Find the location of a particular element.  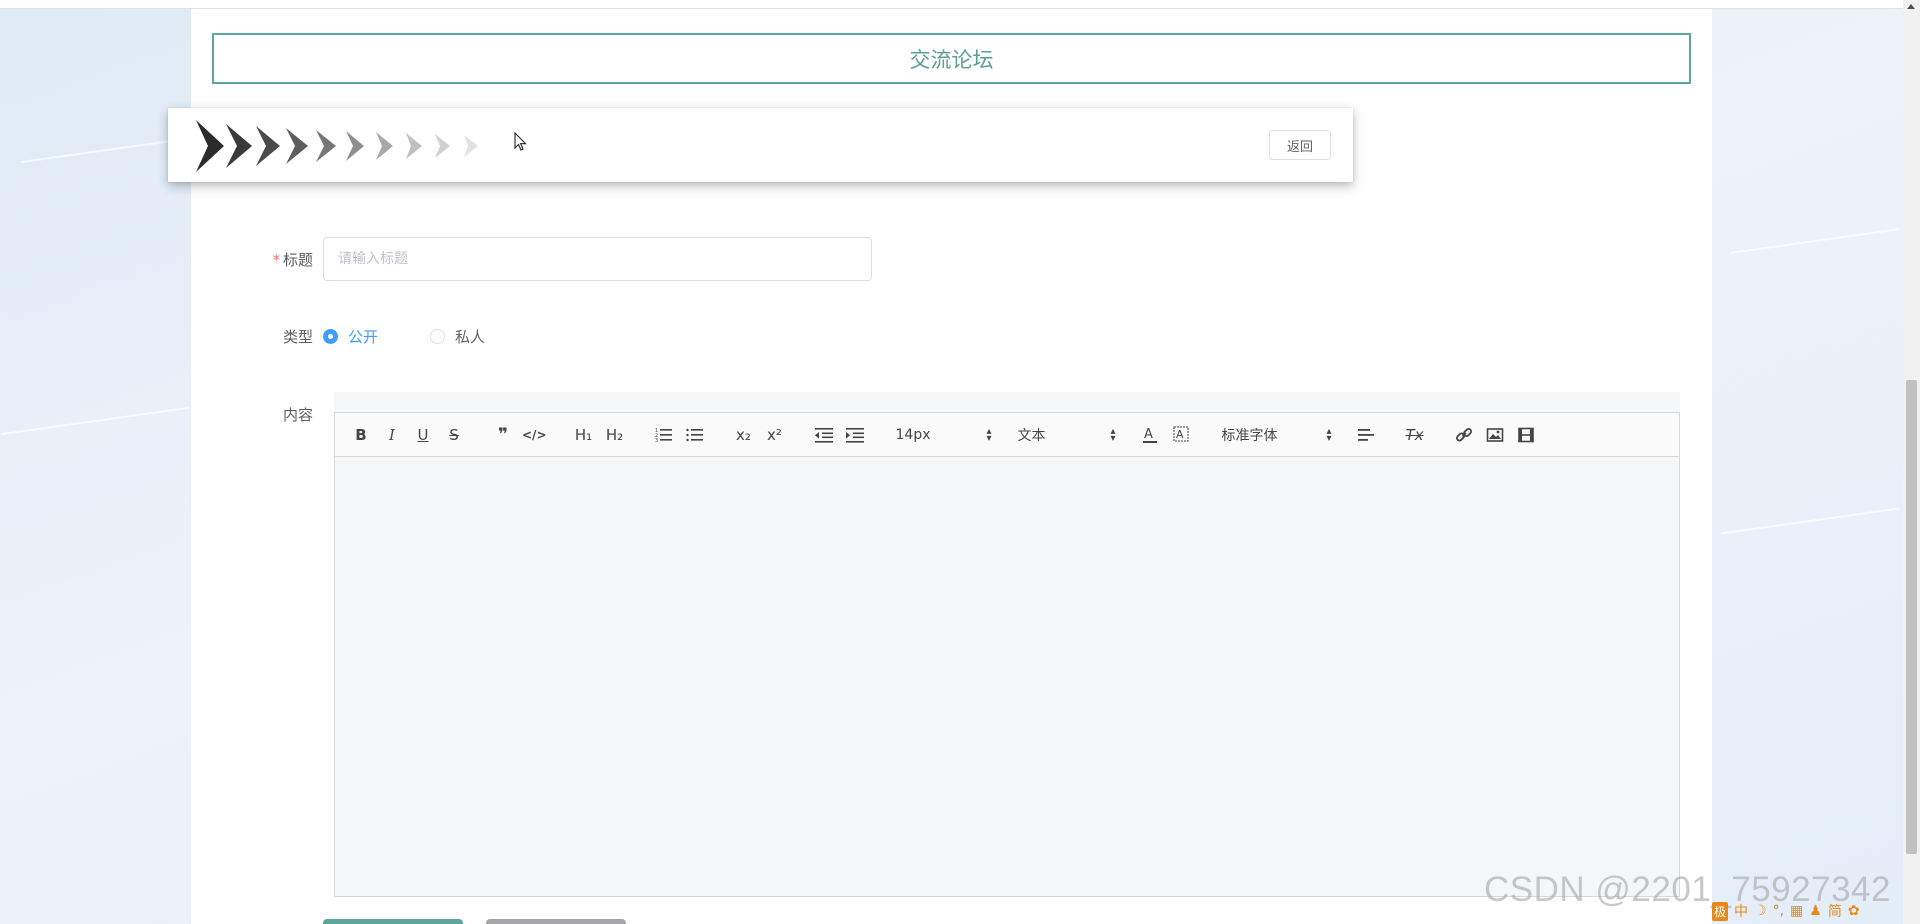

type-row: 类型 公开 私人 is located at coordinates (354, 336).